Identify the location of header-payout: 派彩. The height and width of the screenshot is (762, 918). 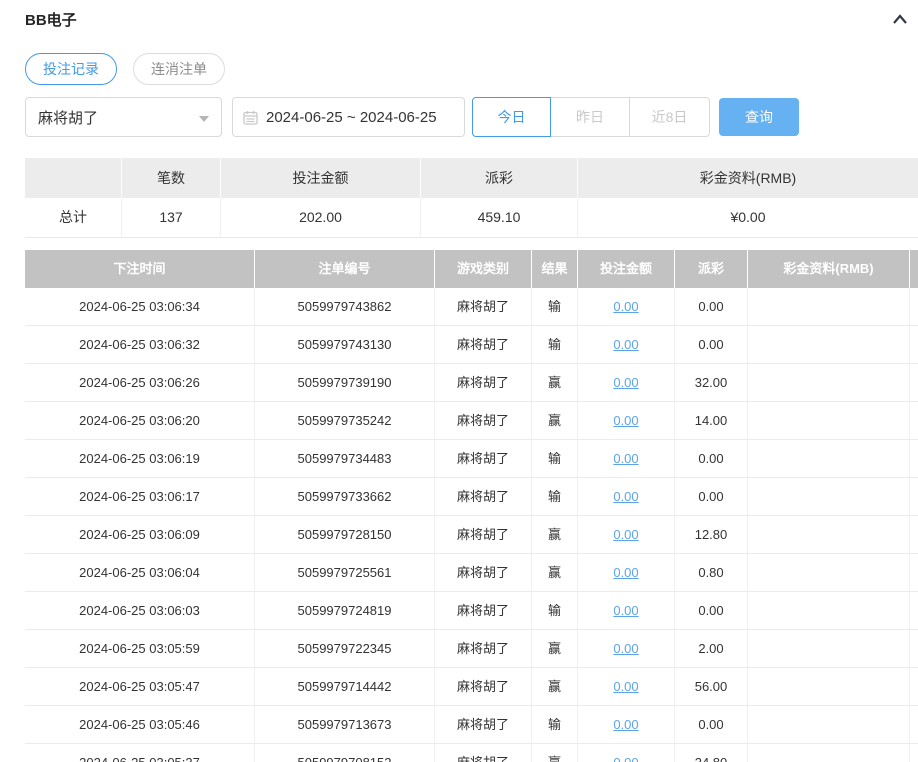
(711, 269).